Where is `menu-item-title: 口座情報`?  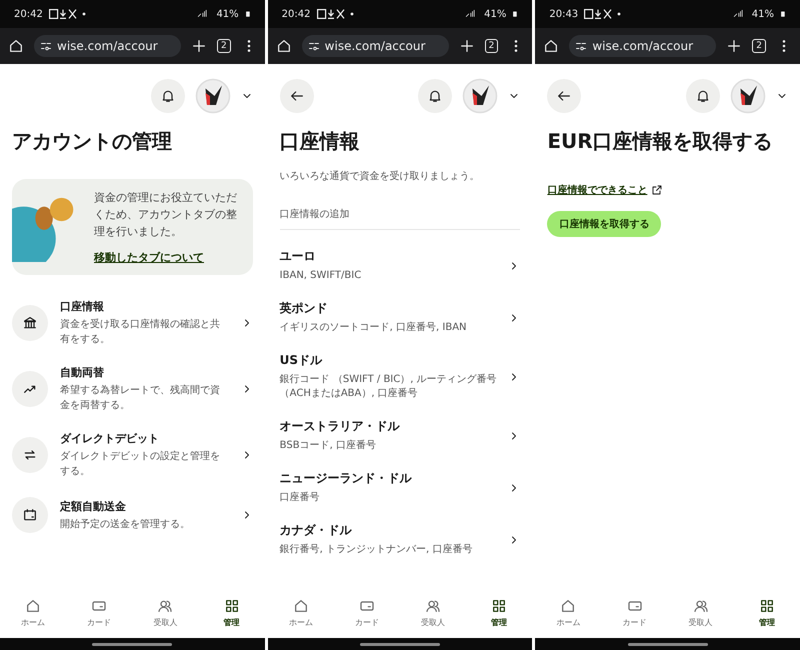 menu-item-title: 口座情報 is located at coordinates (82, 306).